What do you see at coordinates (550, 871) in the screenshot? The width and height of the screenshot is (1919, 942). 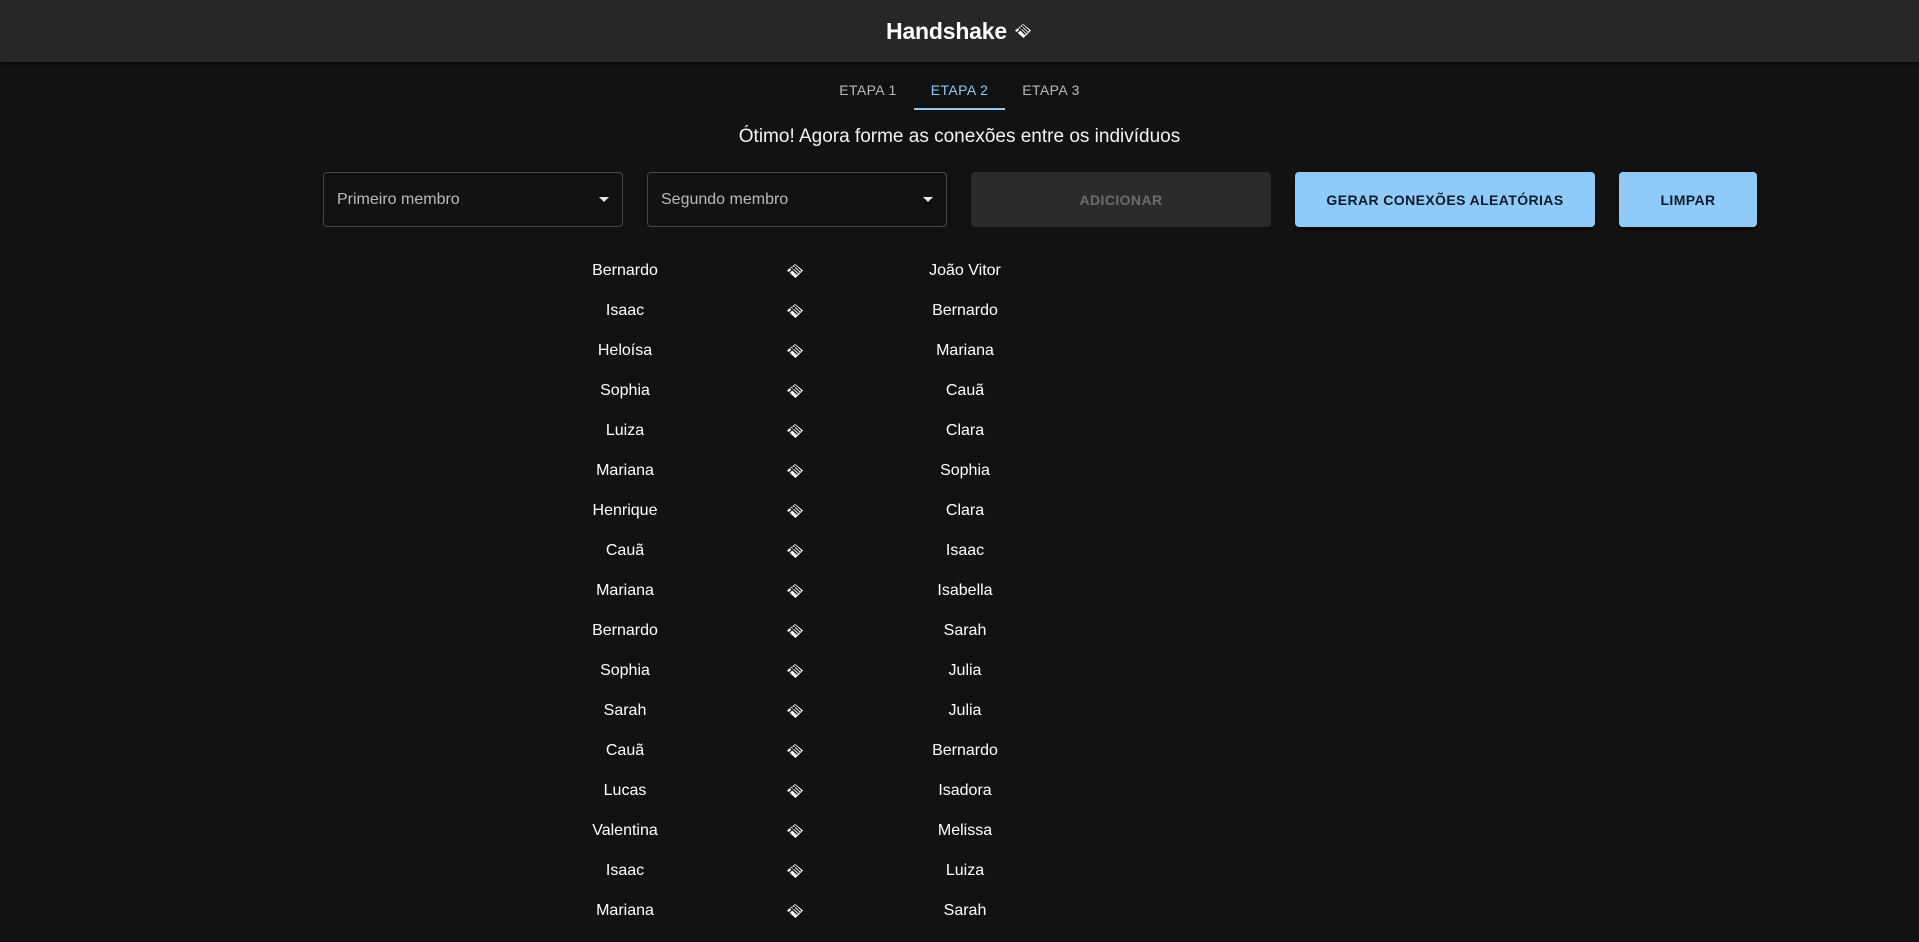 I see `connection-row: Isaac Luiza` at bounding box center [550, 871].